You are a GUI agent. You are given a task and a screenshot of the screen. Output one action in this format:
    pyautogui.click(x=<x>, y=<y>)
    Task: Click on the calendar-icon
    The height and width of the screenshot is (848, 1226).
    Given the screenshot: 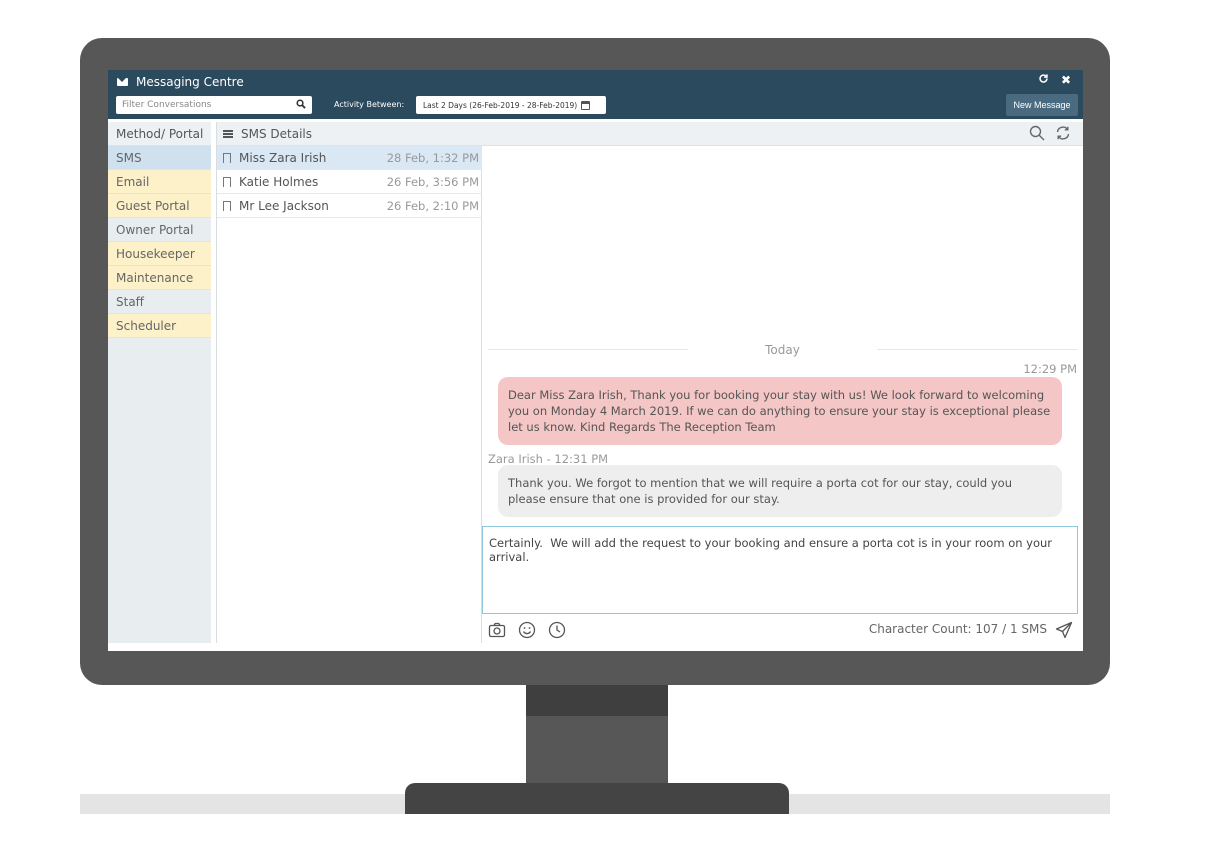 What is the action you would take?
    pyautogui.click(x=586, y=105)
    